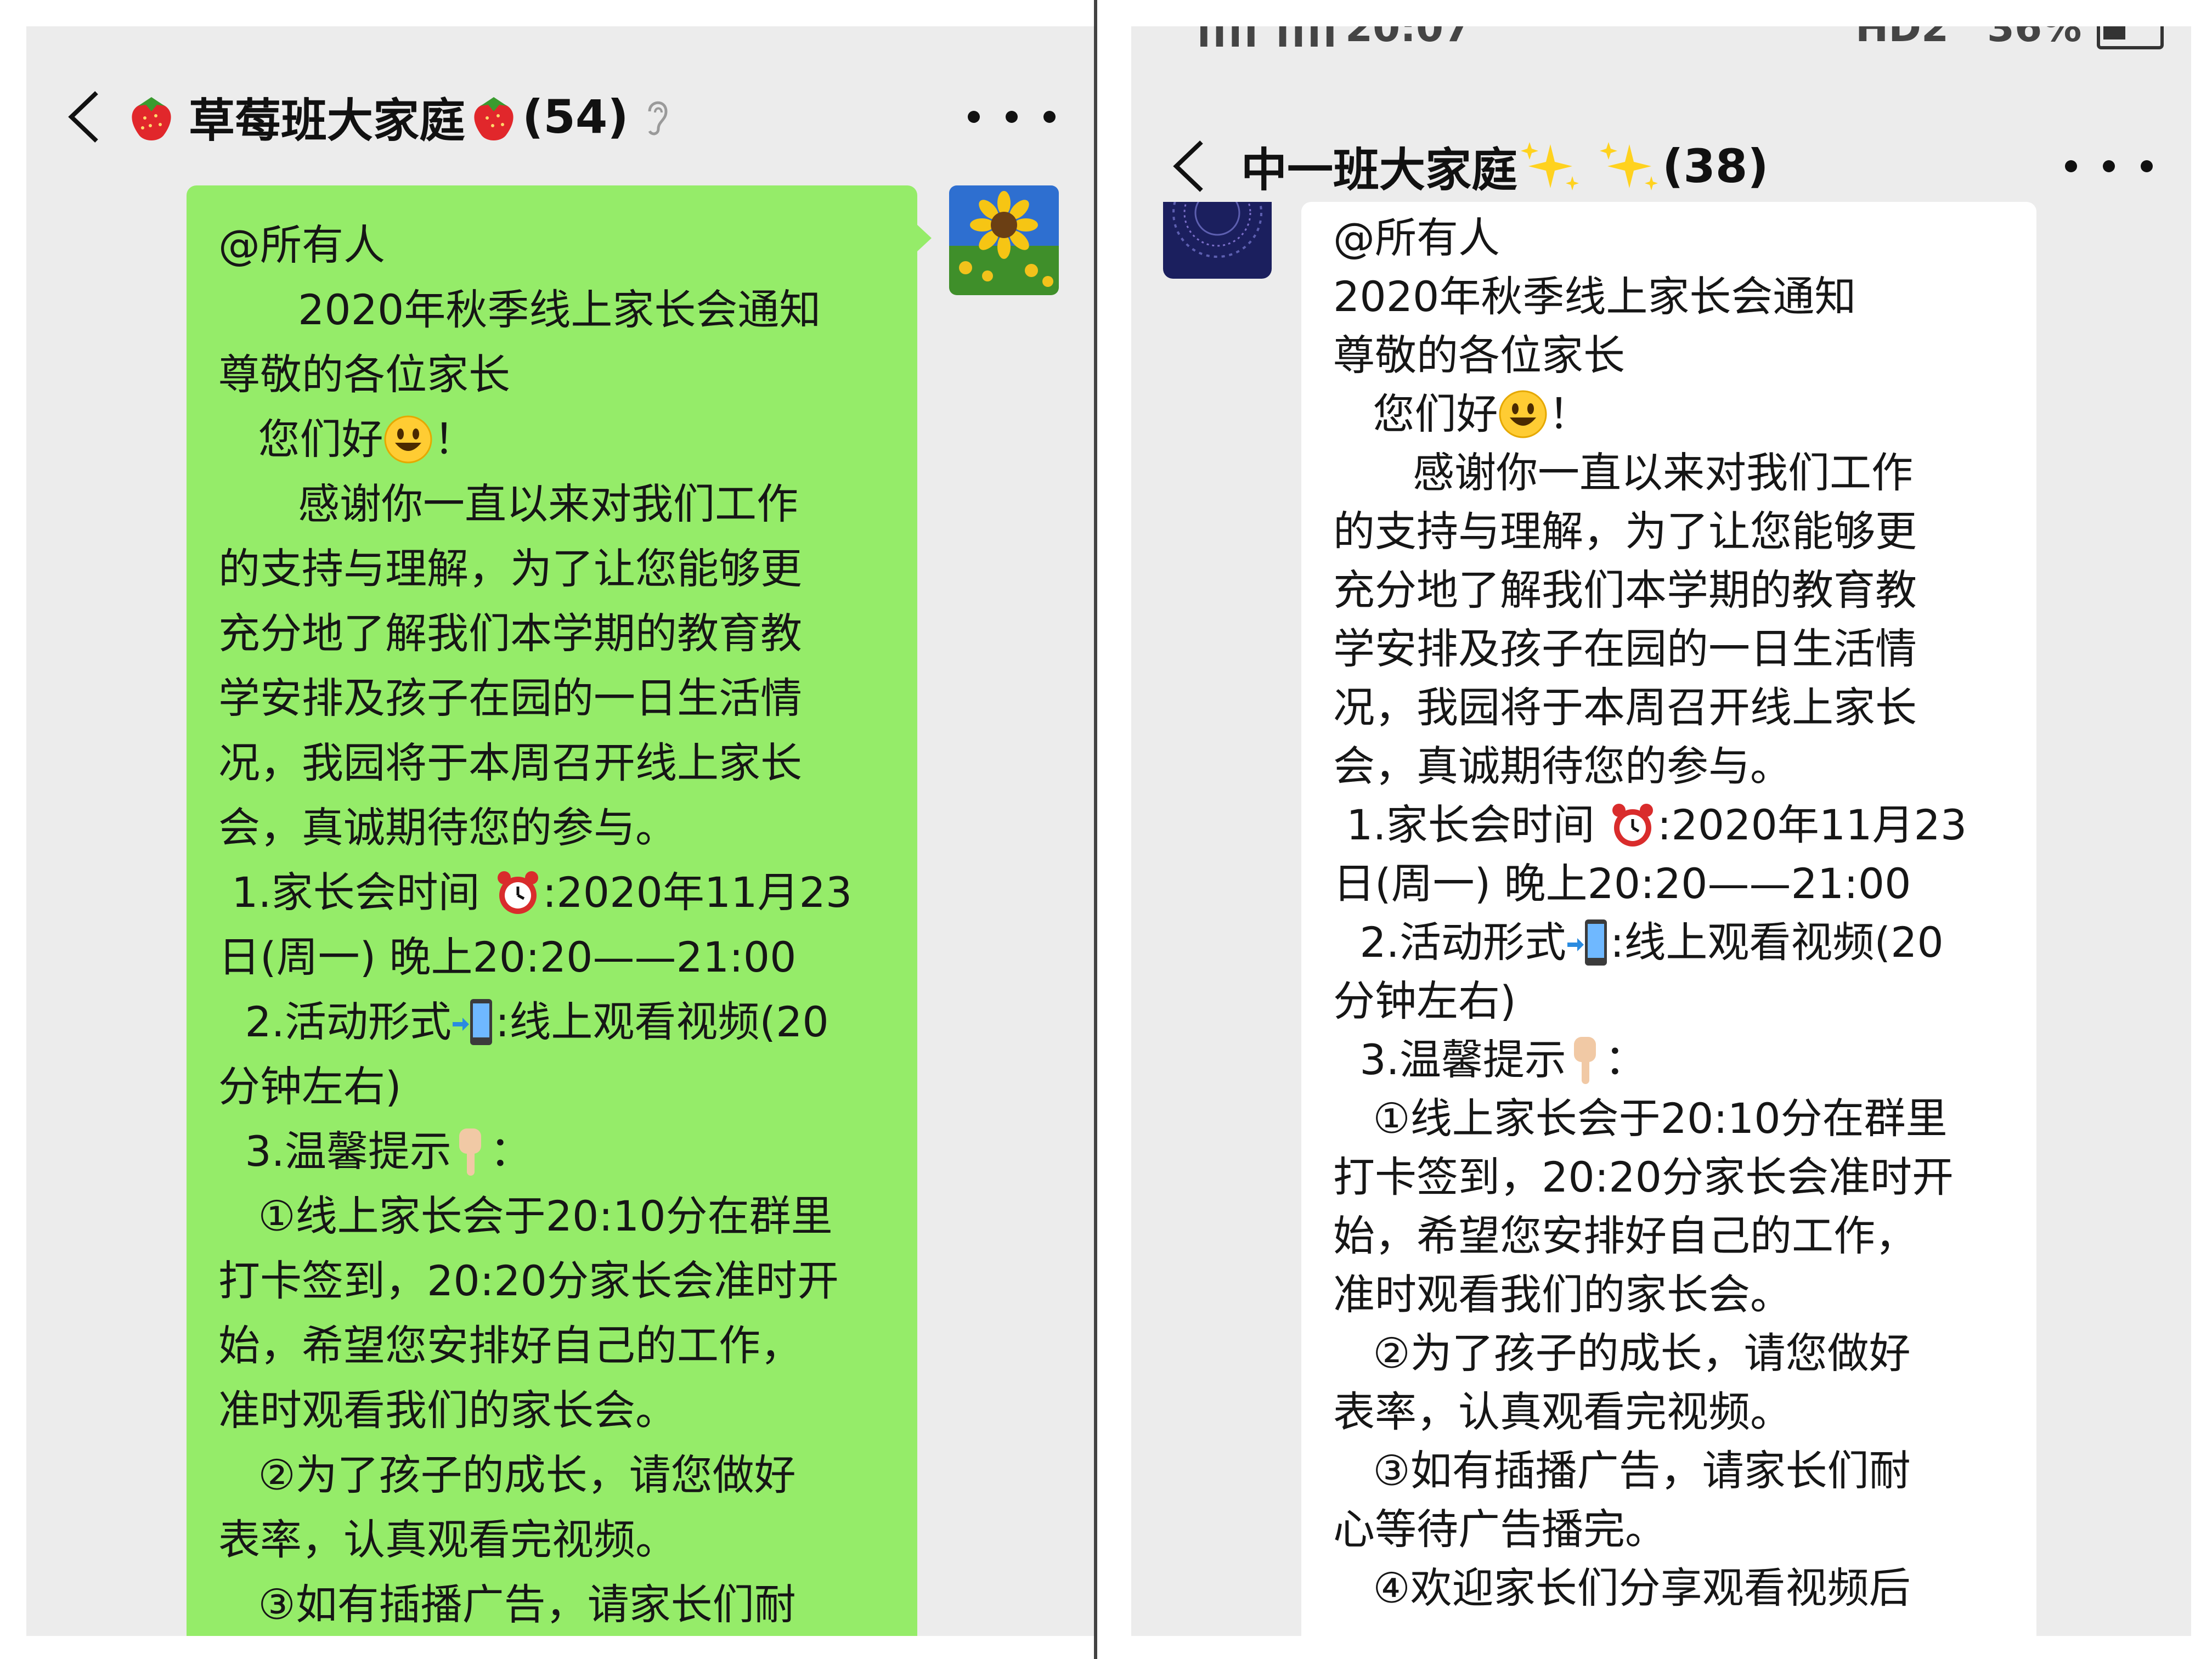  Describe the element at coordinates (1661, 43) in the screenshot. I see `status-bar: ıııı ıııı 20:07 HD2 36%` at that location.